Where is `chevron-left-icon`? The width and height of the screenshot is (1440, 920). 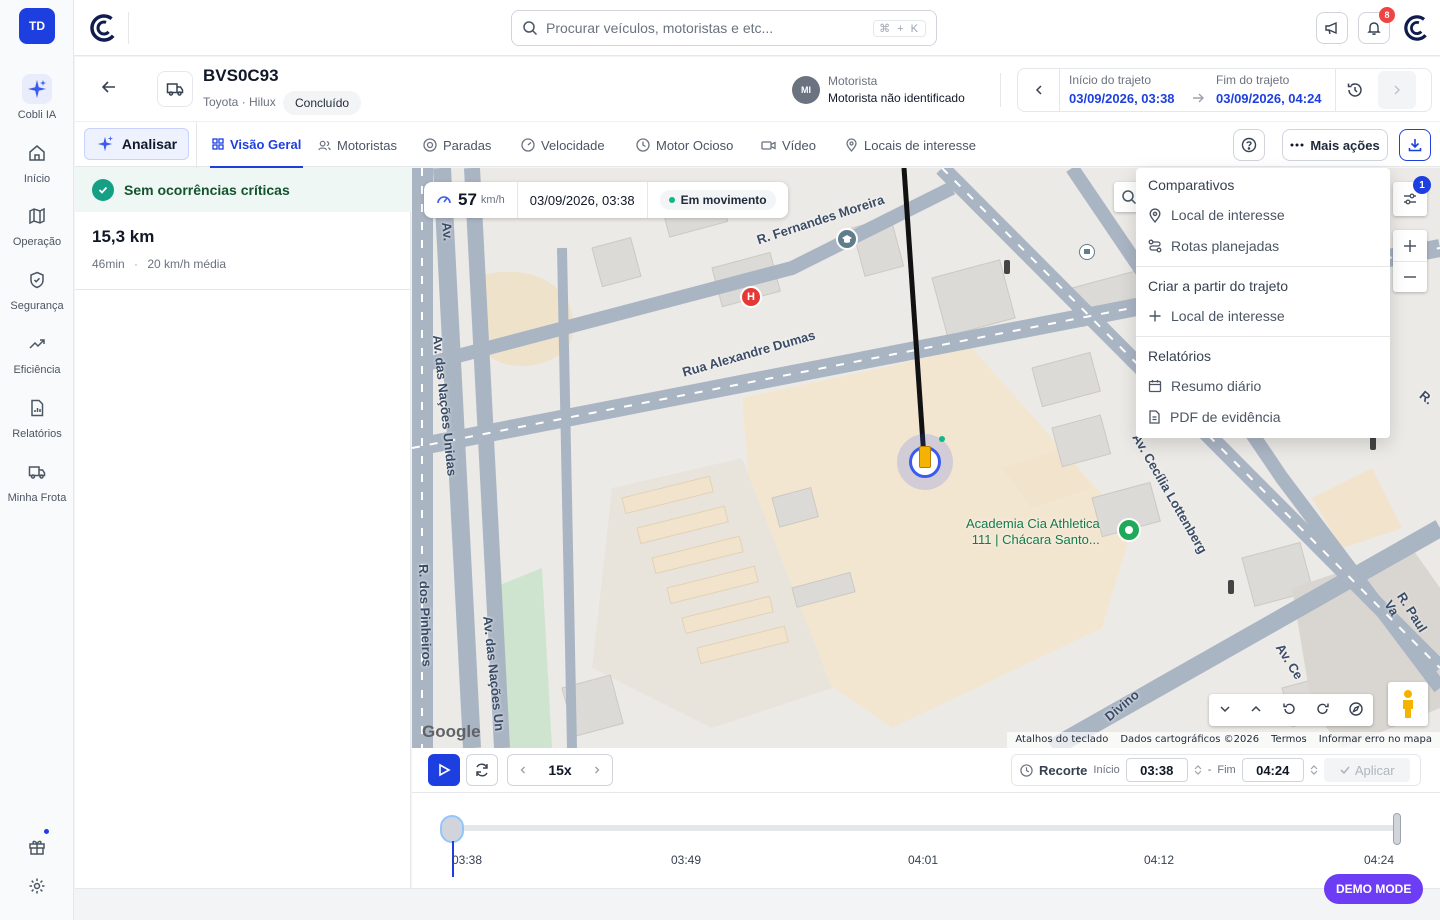
chevron-left-icon is located at coordinates (523, 770).